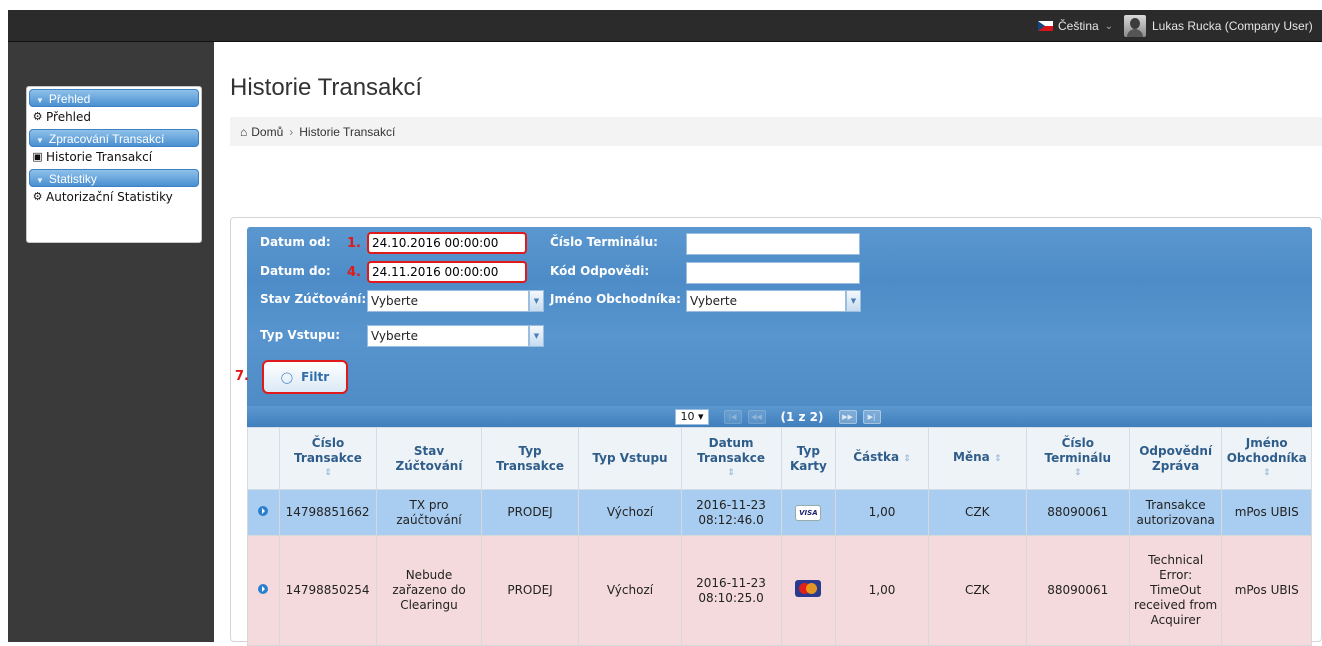 This screenshot has width=1322, height=646. What do you see at coordinates (615, 299) in the screenshot?
I see `merchant-label: Jméno Obchodníka:` at bounding box center [615, 299].